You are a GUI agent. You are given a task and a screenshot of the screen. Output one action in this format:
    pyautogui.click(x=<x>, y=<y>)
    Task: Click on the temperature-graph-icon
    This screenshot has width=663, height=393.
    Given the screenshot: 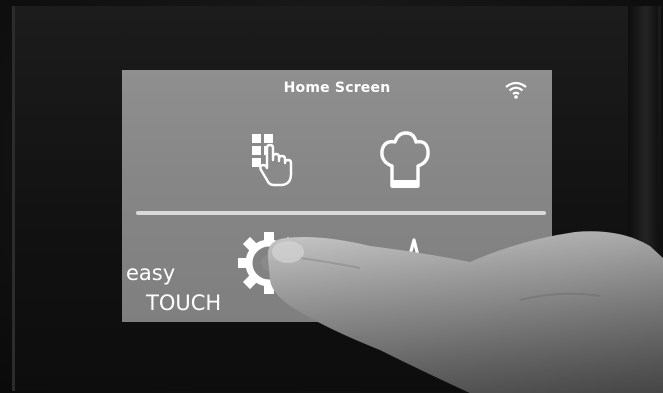 What is the action you would take?
    pyautogui.click(x=411, y=256)
    